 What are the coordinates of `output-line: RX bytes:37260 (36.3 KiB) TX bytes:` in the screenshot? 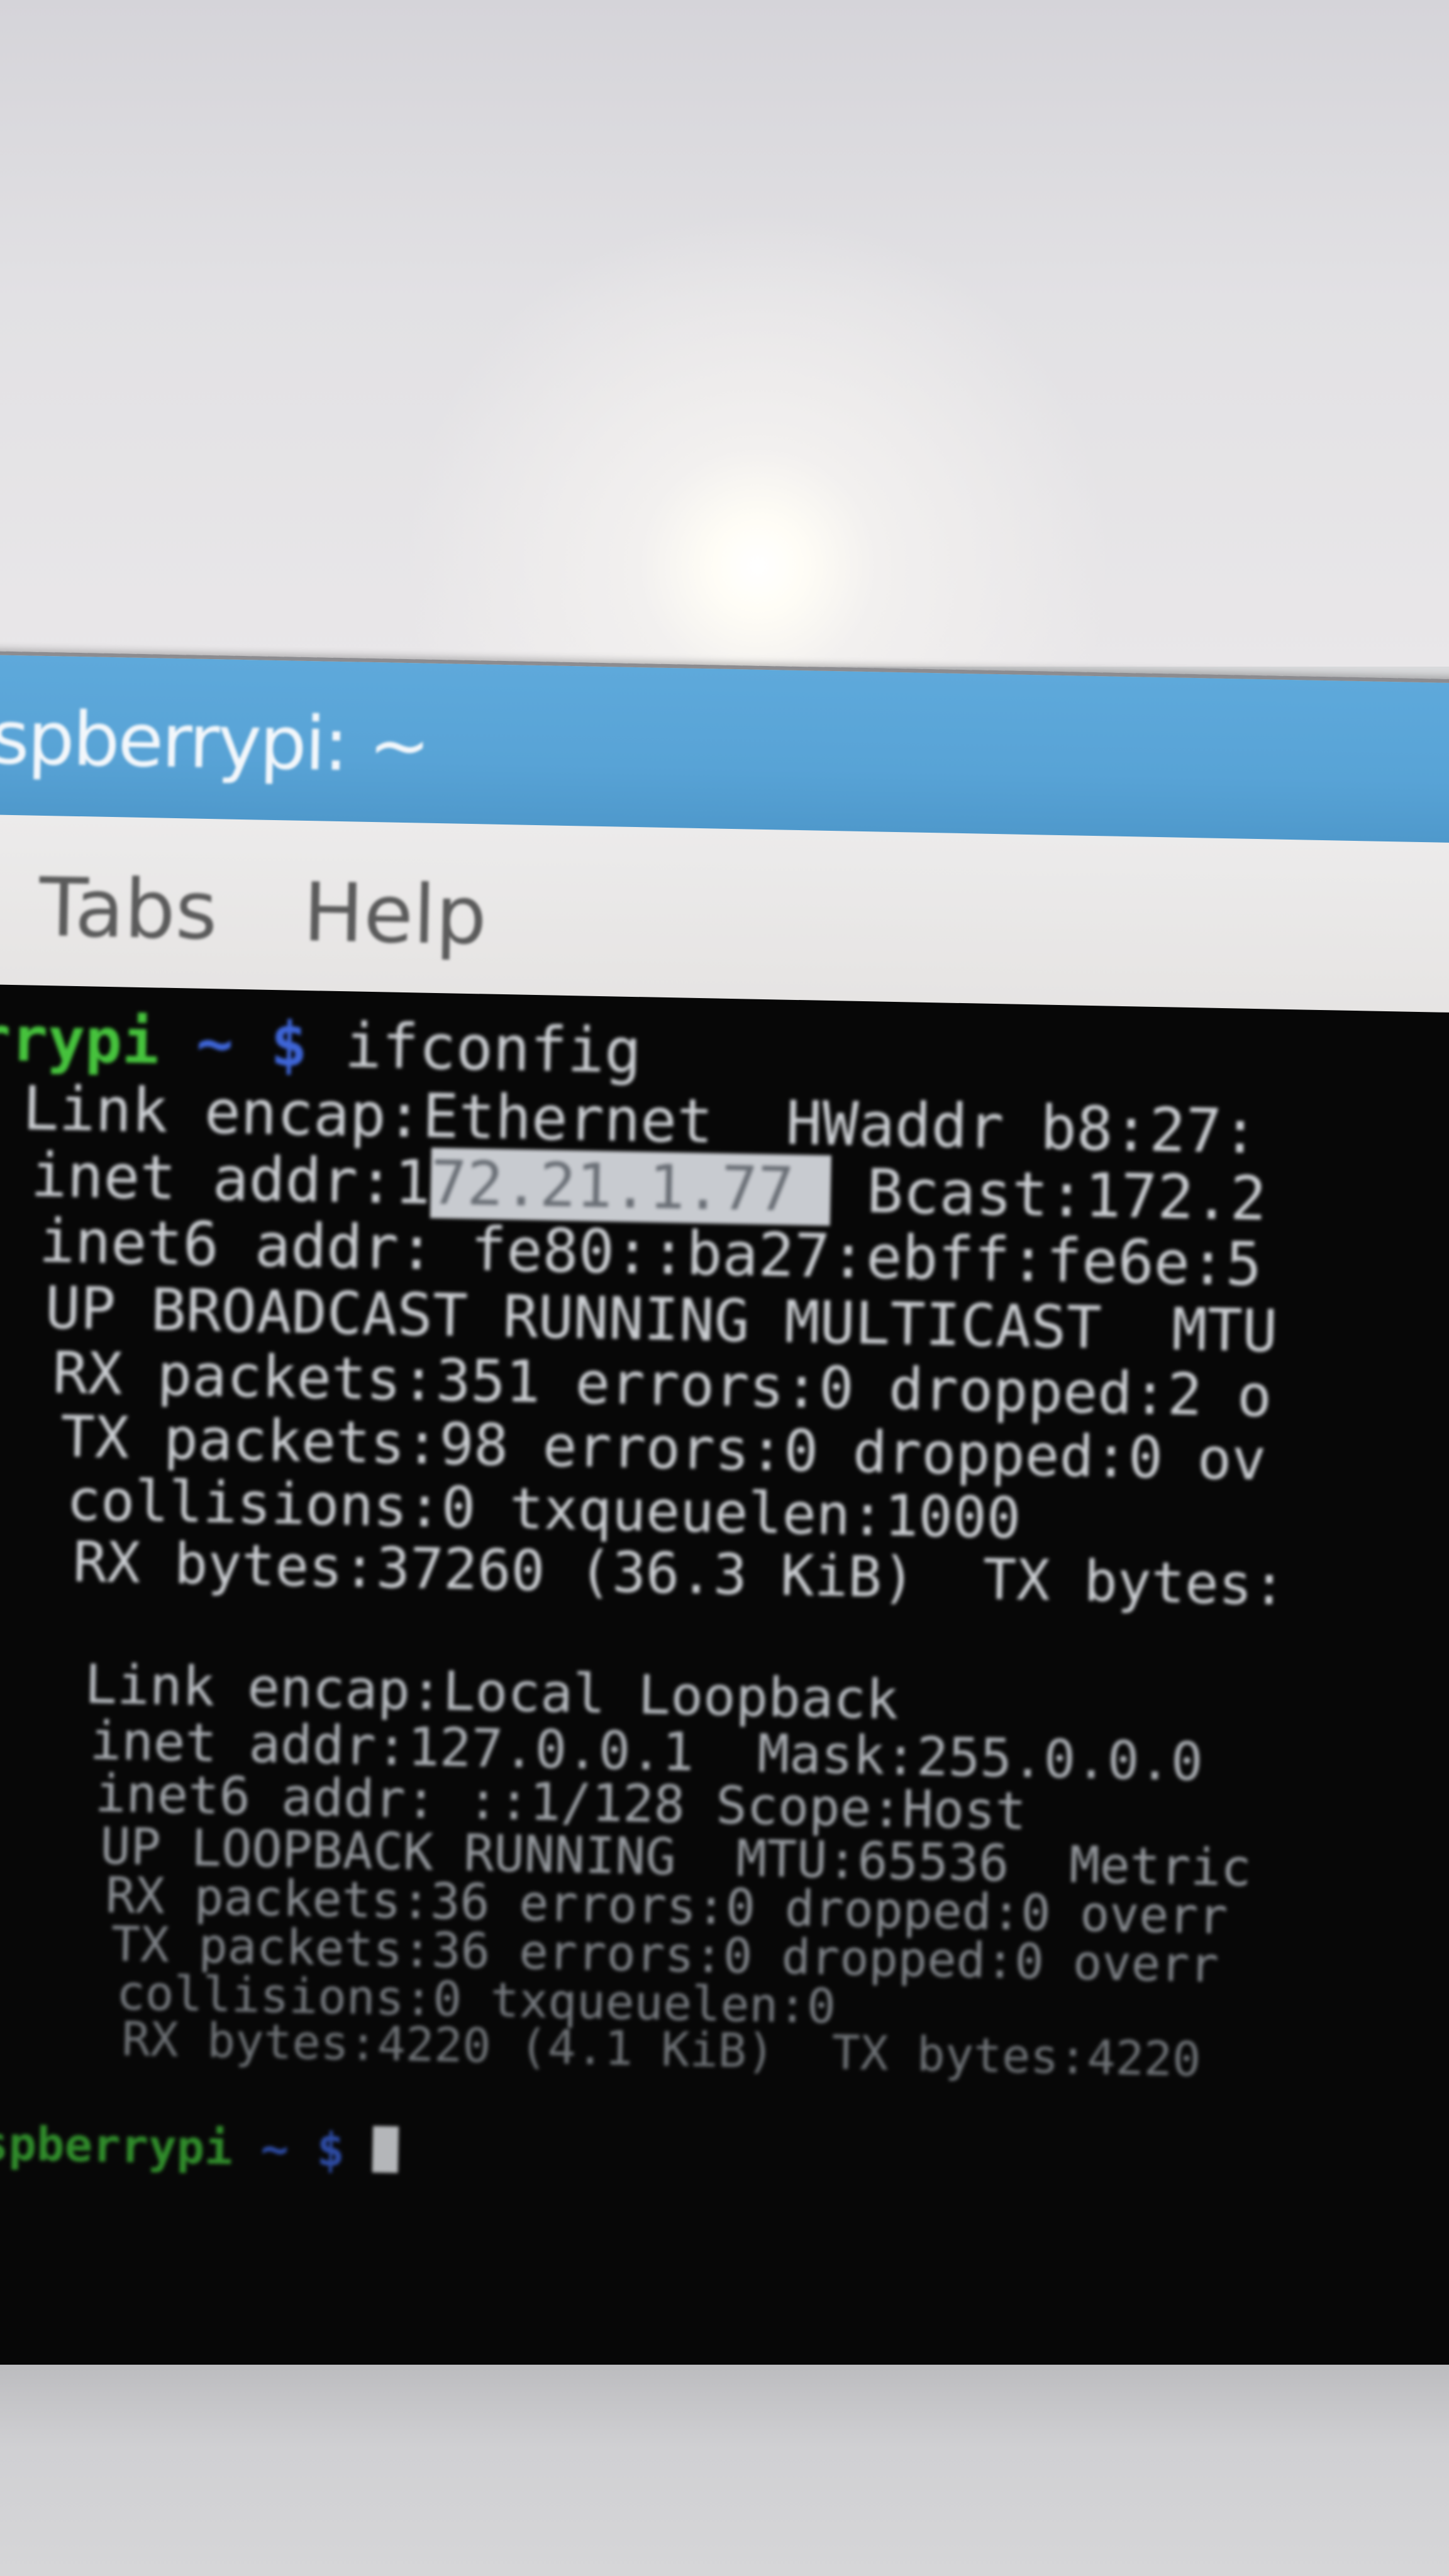 It's located at (679, 1573).